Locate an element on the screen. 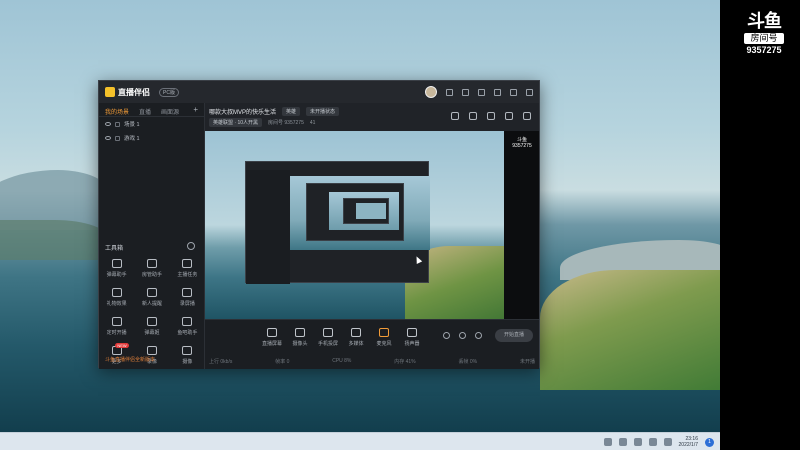 This screenshot has width=800, height=450. camera-icon is located at coordinates (300, 332).